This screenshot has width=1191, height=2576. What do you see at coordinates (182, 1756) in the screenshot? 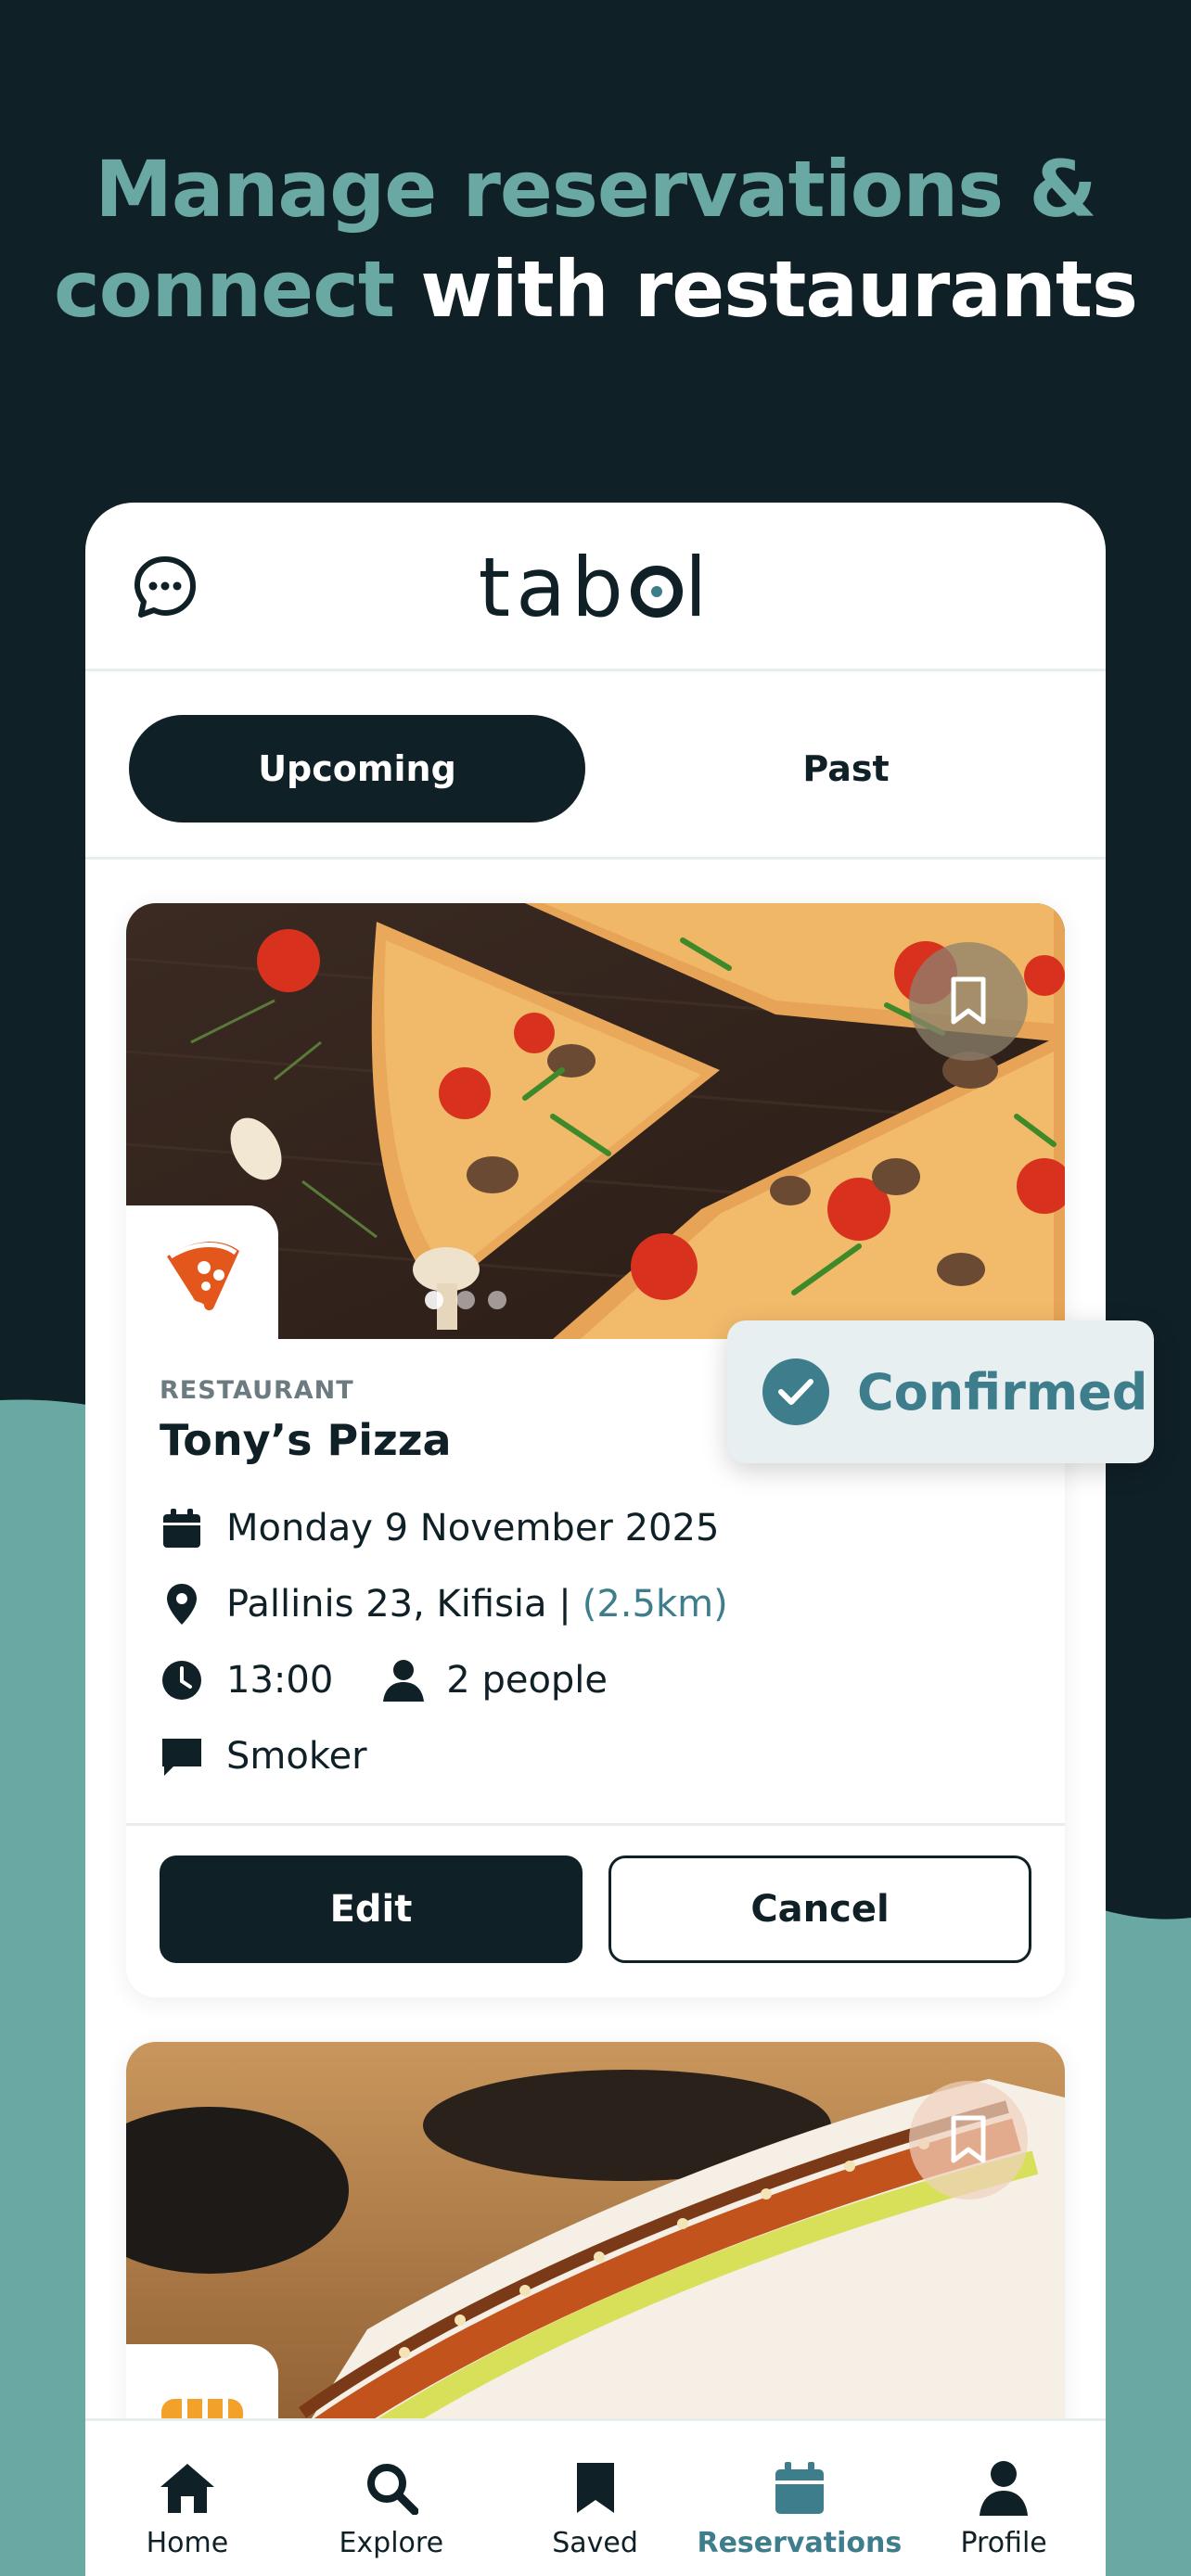
I see `comment-icon` at bounding box center [182, 1756].